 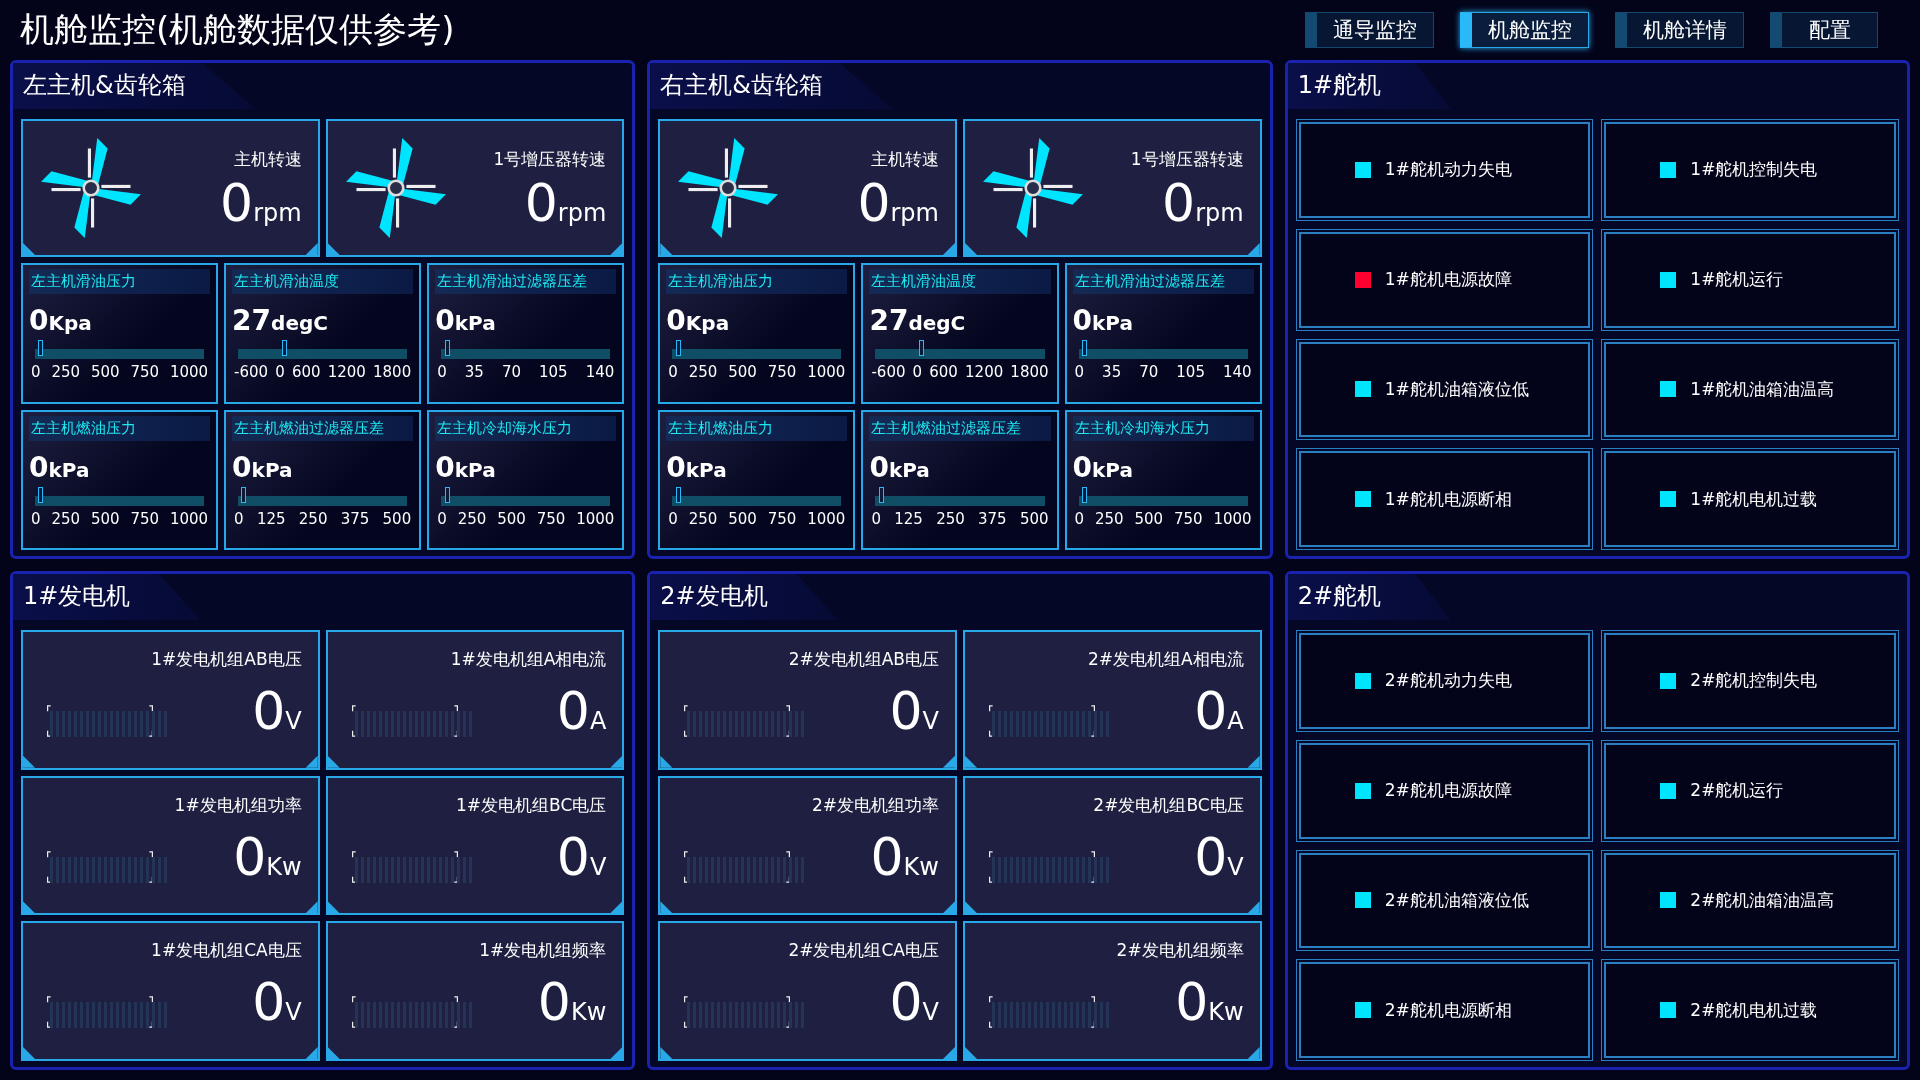 What do you see at coordinates (1754, 681) in the screenshot?
I see `alarm-label: 2#舵机控制失电` at bounding box center [1754, 681].